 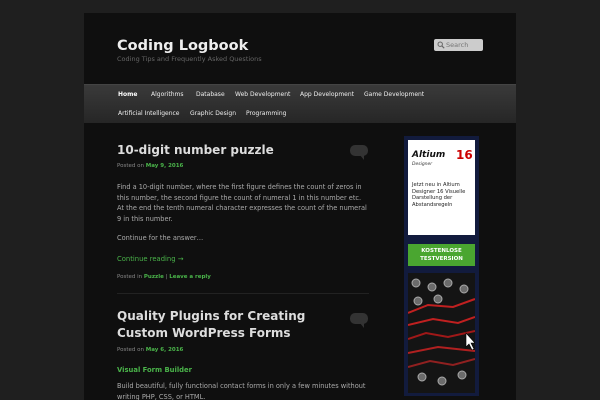 What do you see at coordinates (130, 277) in the screenshot?
I see `posted-in-label: Posted in` at bounding box center [130, 277].